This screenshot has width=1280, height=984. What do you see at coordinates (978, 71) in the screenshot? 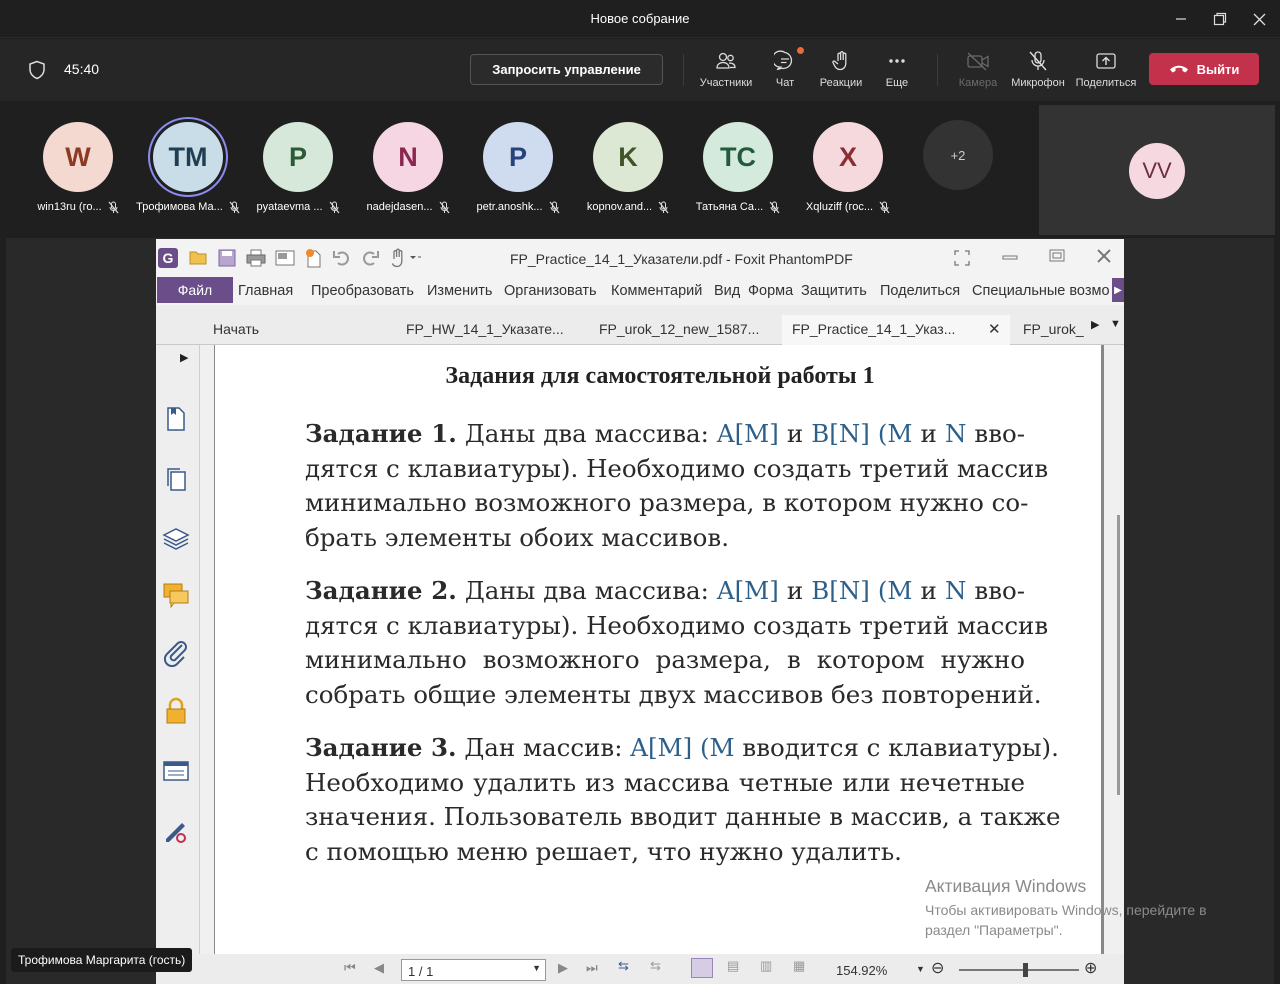
I see `camera-button: Камера` at bounding box center [978, 71].